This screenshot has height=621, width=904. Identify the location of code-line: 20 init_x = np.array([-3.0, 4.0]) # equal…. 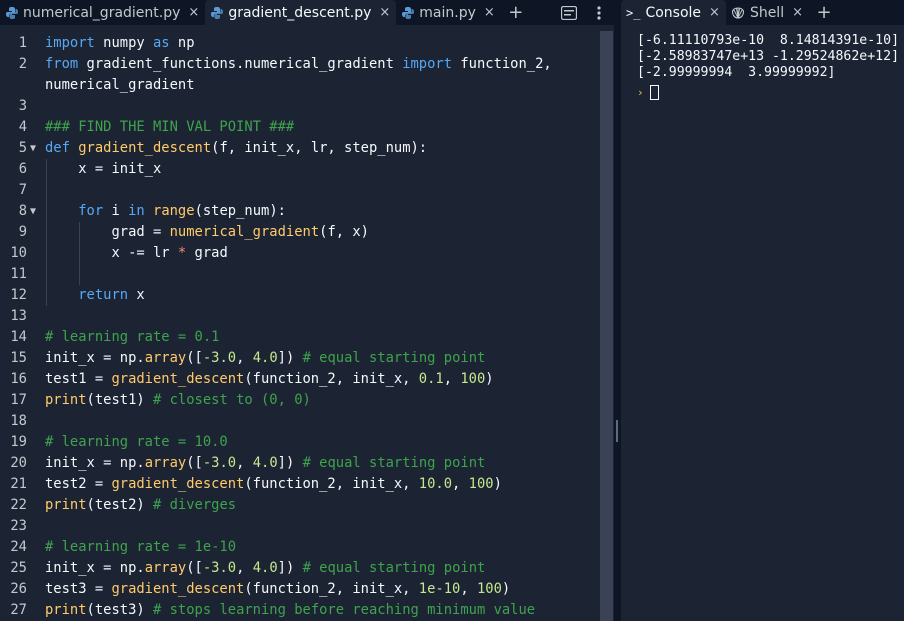
(300, 463).